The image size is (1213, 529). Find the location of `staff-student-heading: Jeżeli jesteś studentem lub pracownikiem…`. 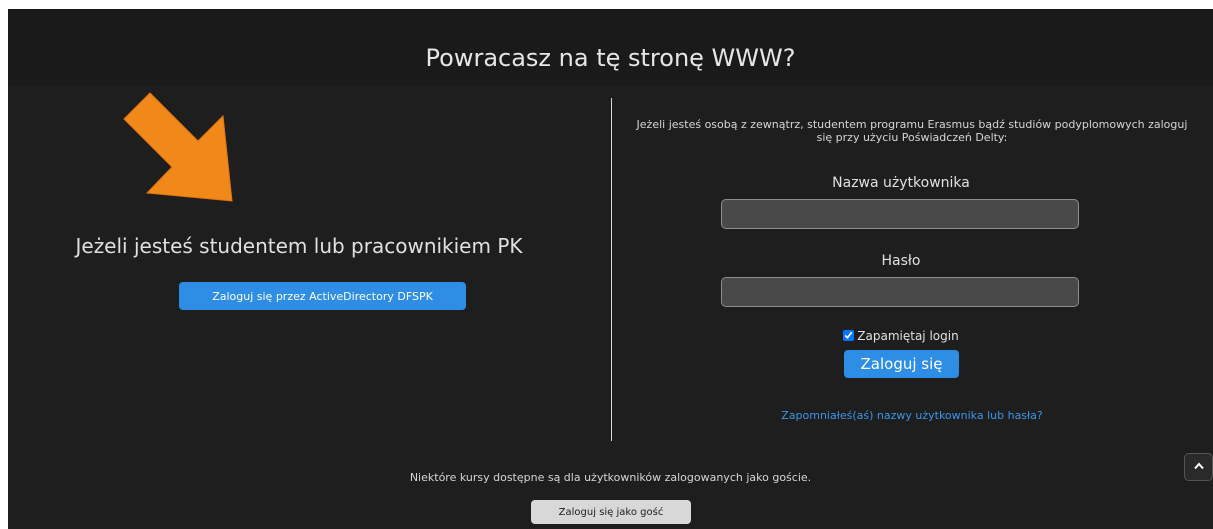

staff-student-heading: Jeżeli jesteś studentem lub pracownikiem… is located at coordinates (299, 246).